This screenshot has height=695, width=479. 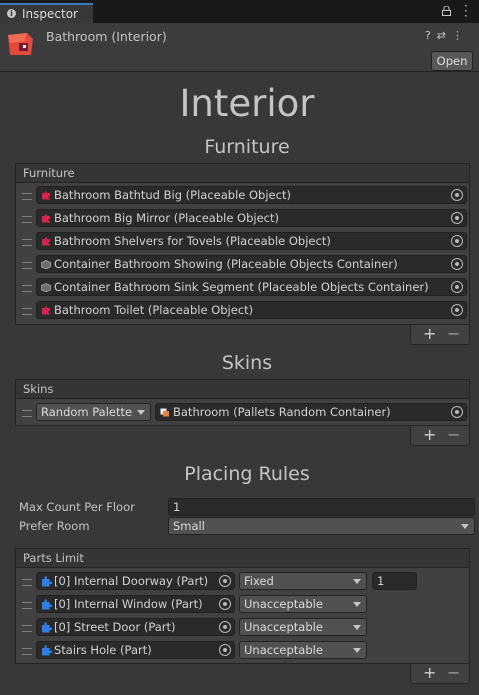 I want to click on part-rule-dropdown: Fixed, so click(x=303, y=581).